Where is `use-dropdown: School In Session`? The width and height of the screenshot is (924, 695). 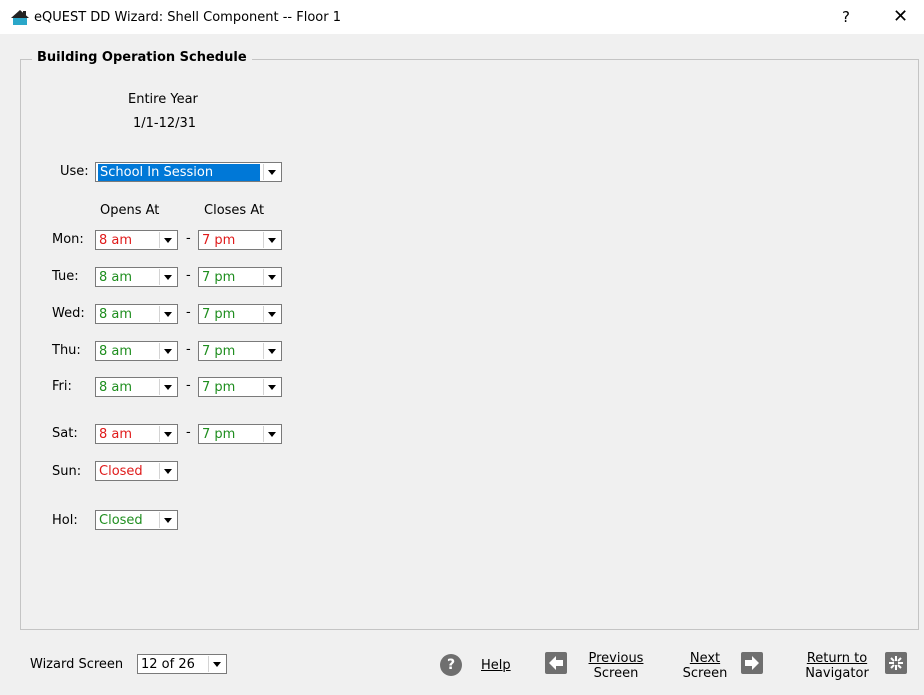
use-dropdown: School In Session is located at coordinates (188, 172).